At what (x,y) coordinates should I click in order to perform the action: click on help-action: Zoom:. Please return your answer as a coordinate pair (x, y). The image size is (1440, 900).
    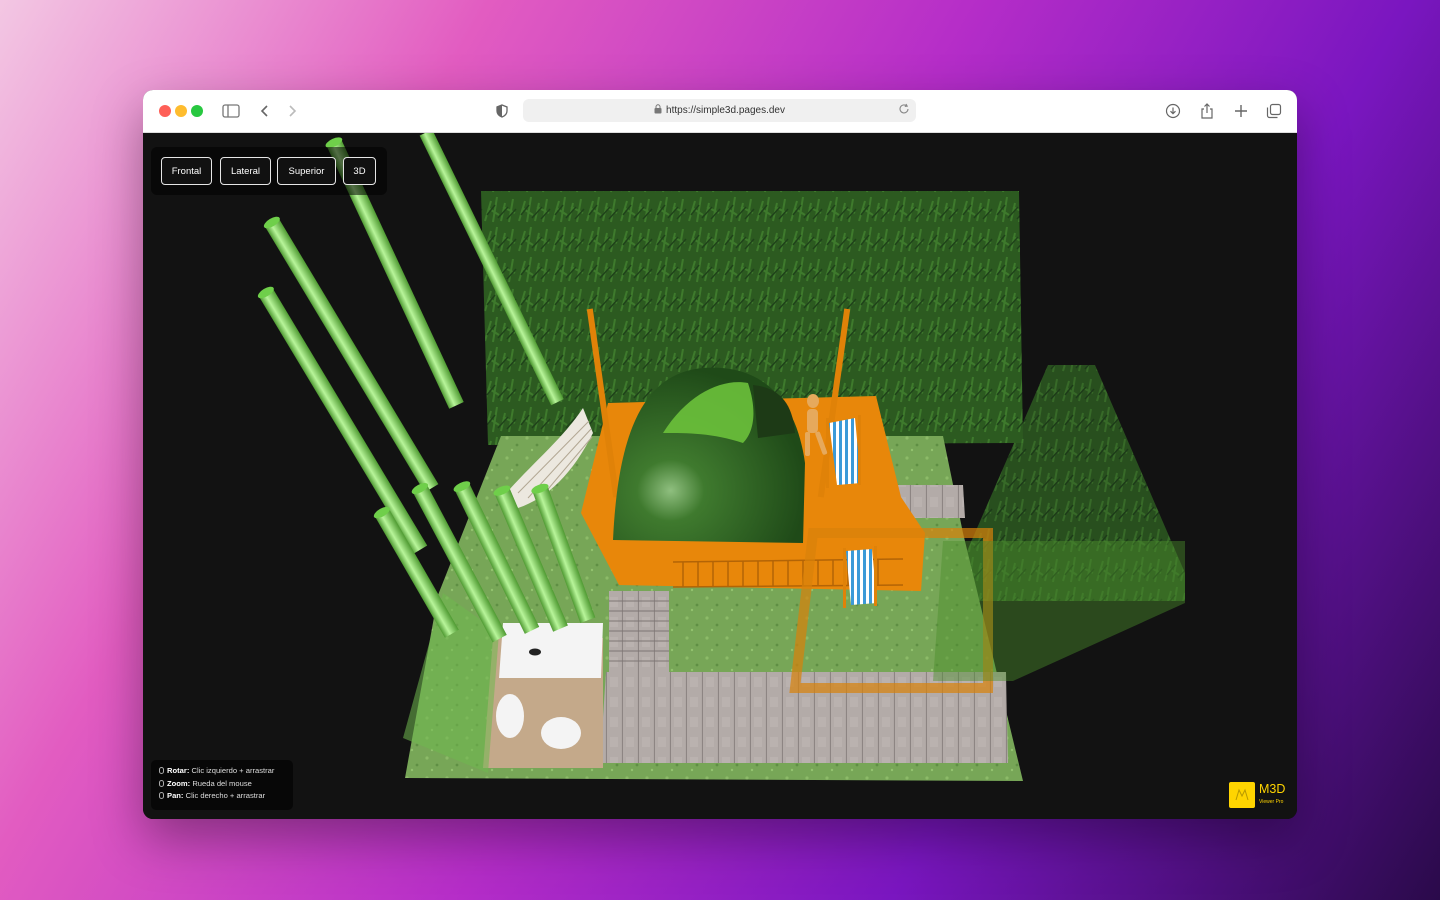
    Looking at the image, I should click on (179, 783).